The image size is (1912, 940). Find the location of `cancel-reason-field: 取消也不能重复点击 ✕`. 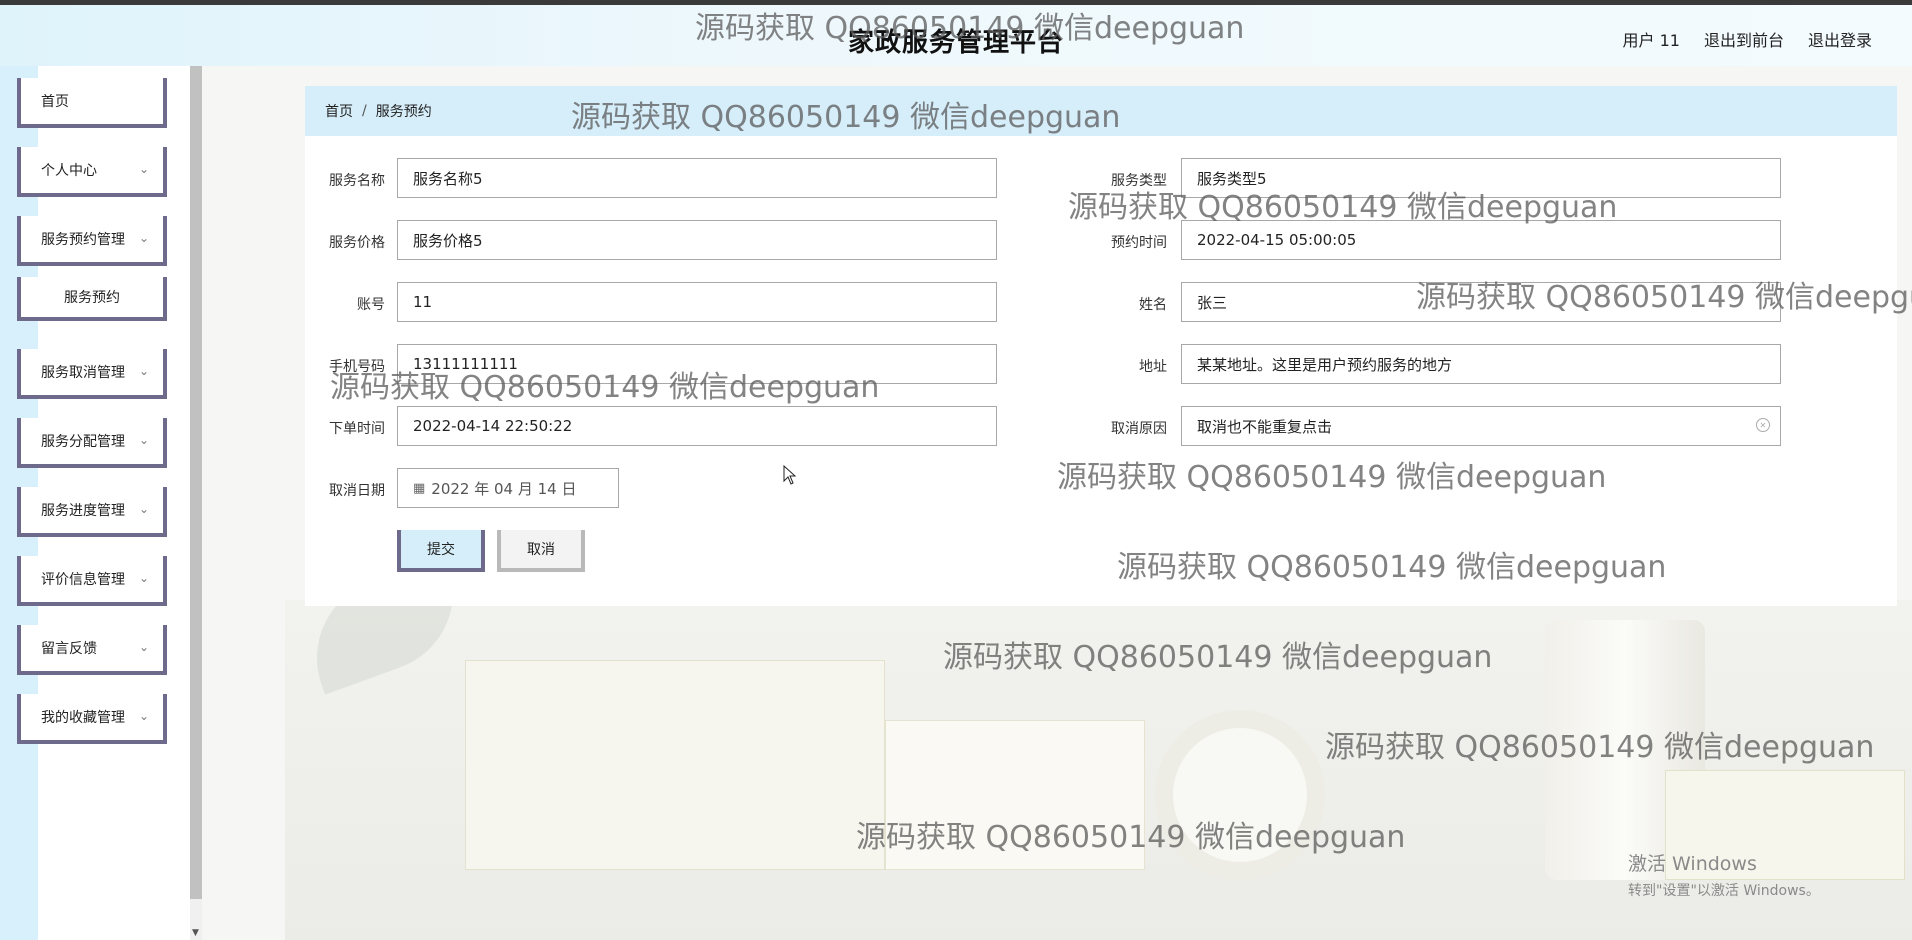

cancel-reason-field: 取消也不能重复点击 ✕ is located at coordinates (1481, 426).